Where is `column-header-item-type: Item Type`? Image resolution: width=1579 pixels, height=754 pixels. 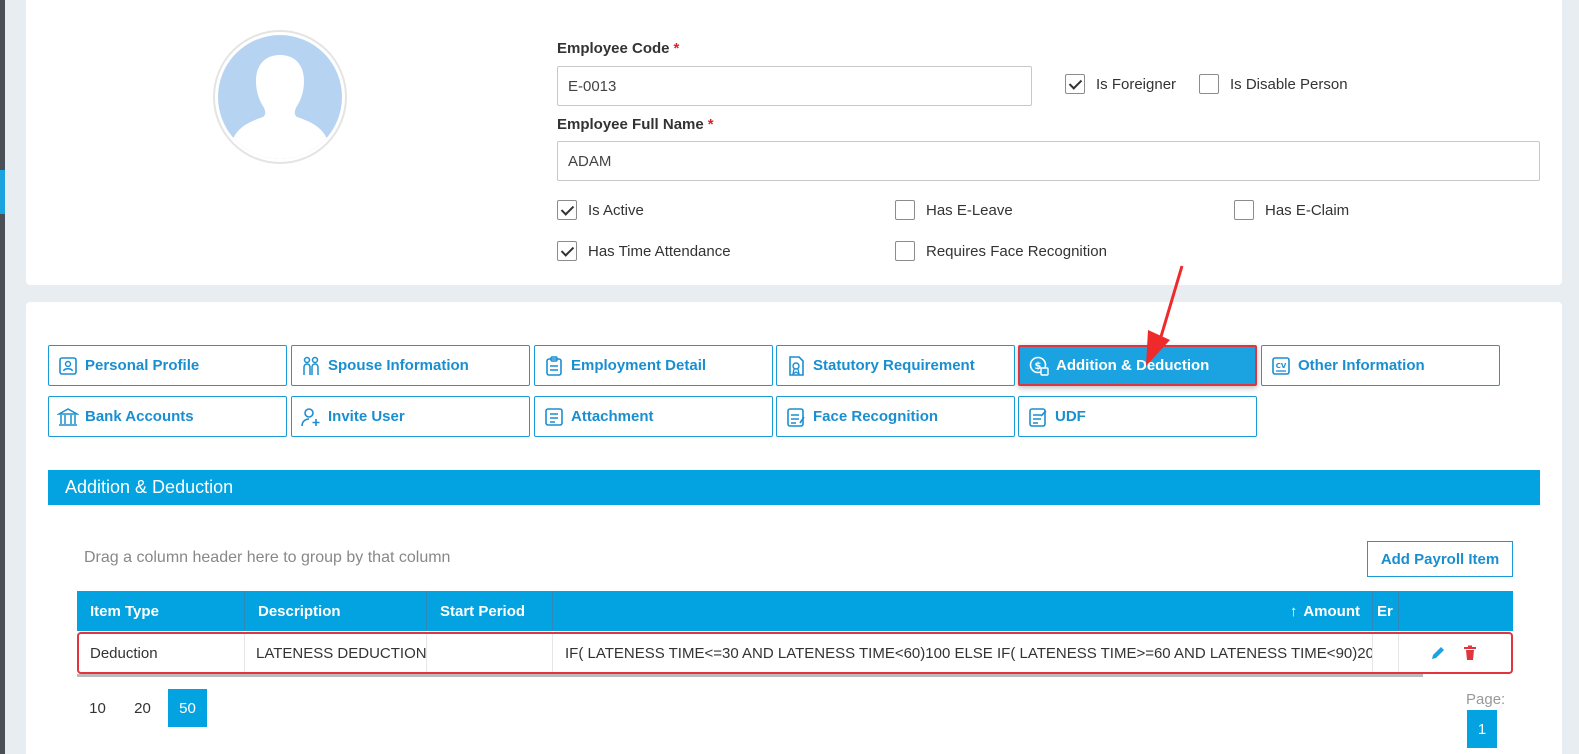
column-header-item-type: Item Type is located at coordinates (161, 611).